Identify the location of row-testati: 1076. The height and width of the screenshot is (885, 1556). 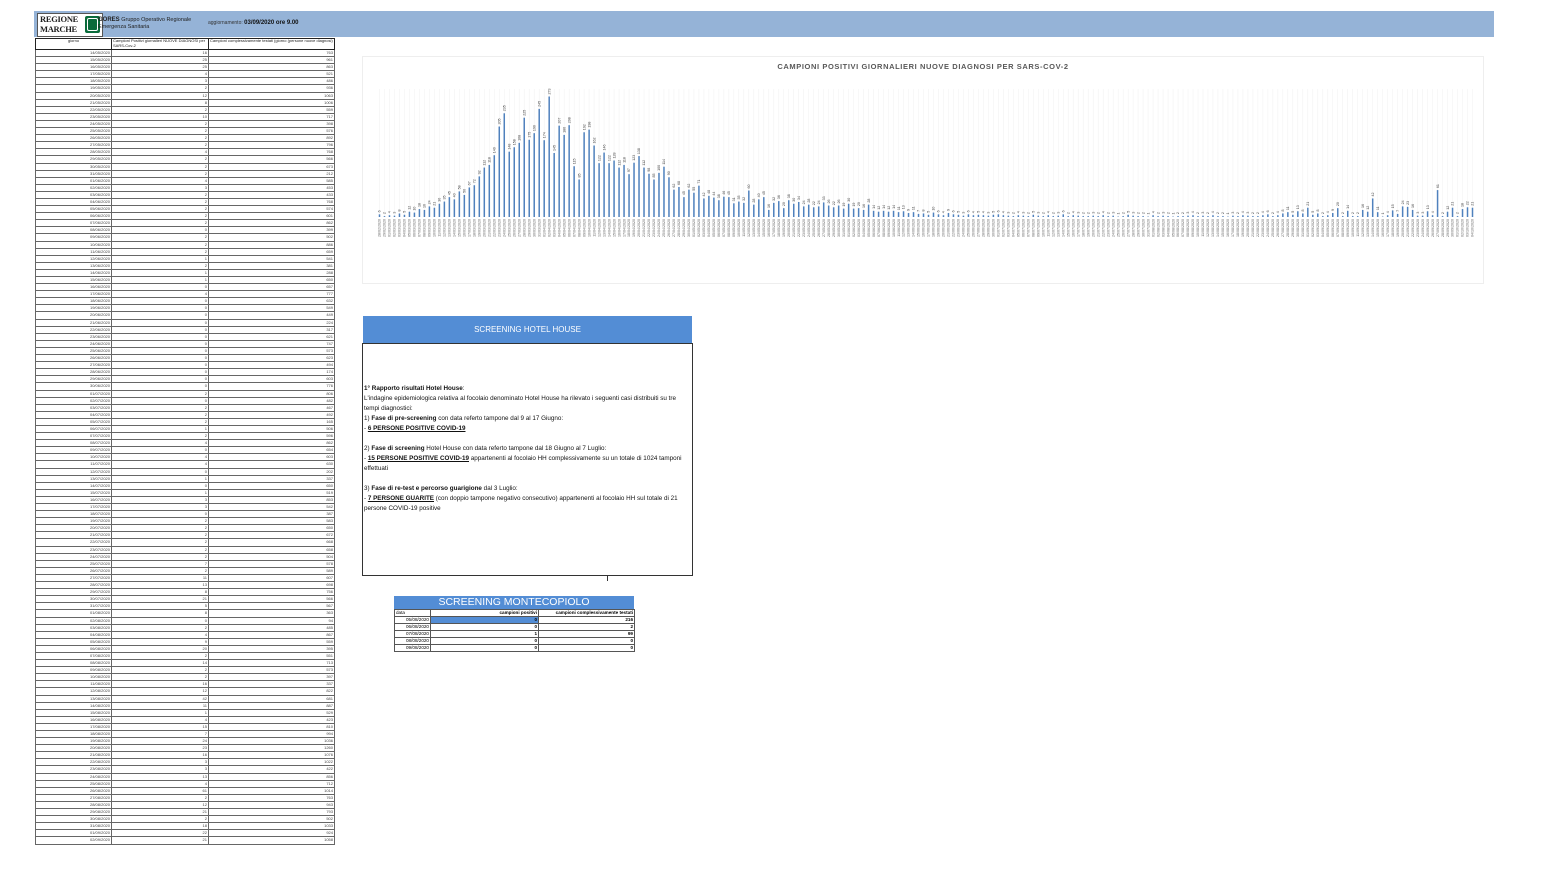
(271, 755).